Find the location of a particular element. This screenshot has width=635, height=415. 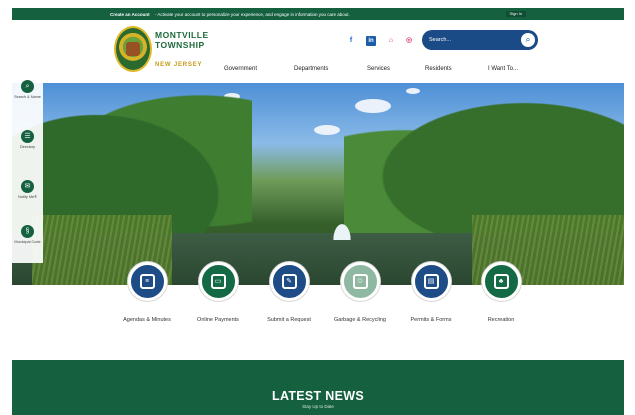

sign-in-button: Sign In is located at coordinates (515, 14).